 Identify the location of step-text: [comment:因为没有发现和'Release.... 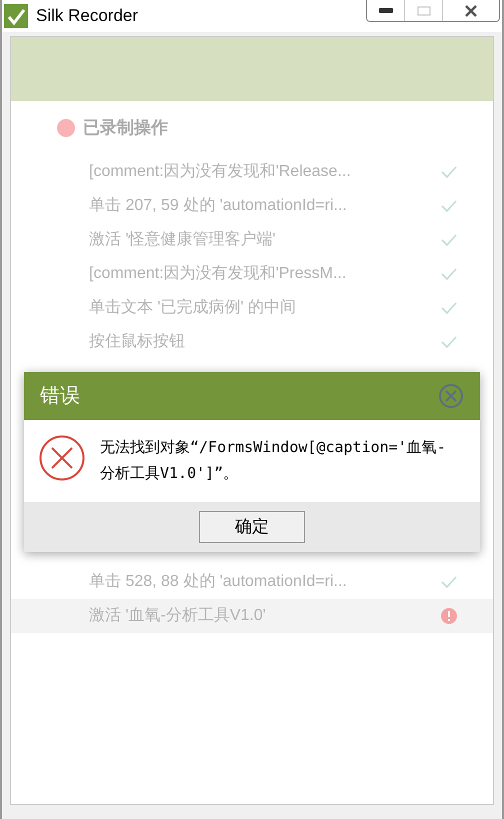
(220, 172).